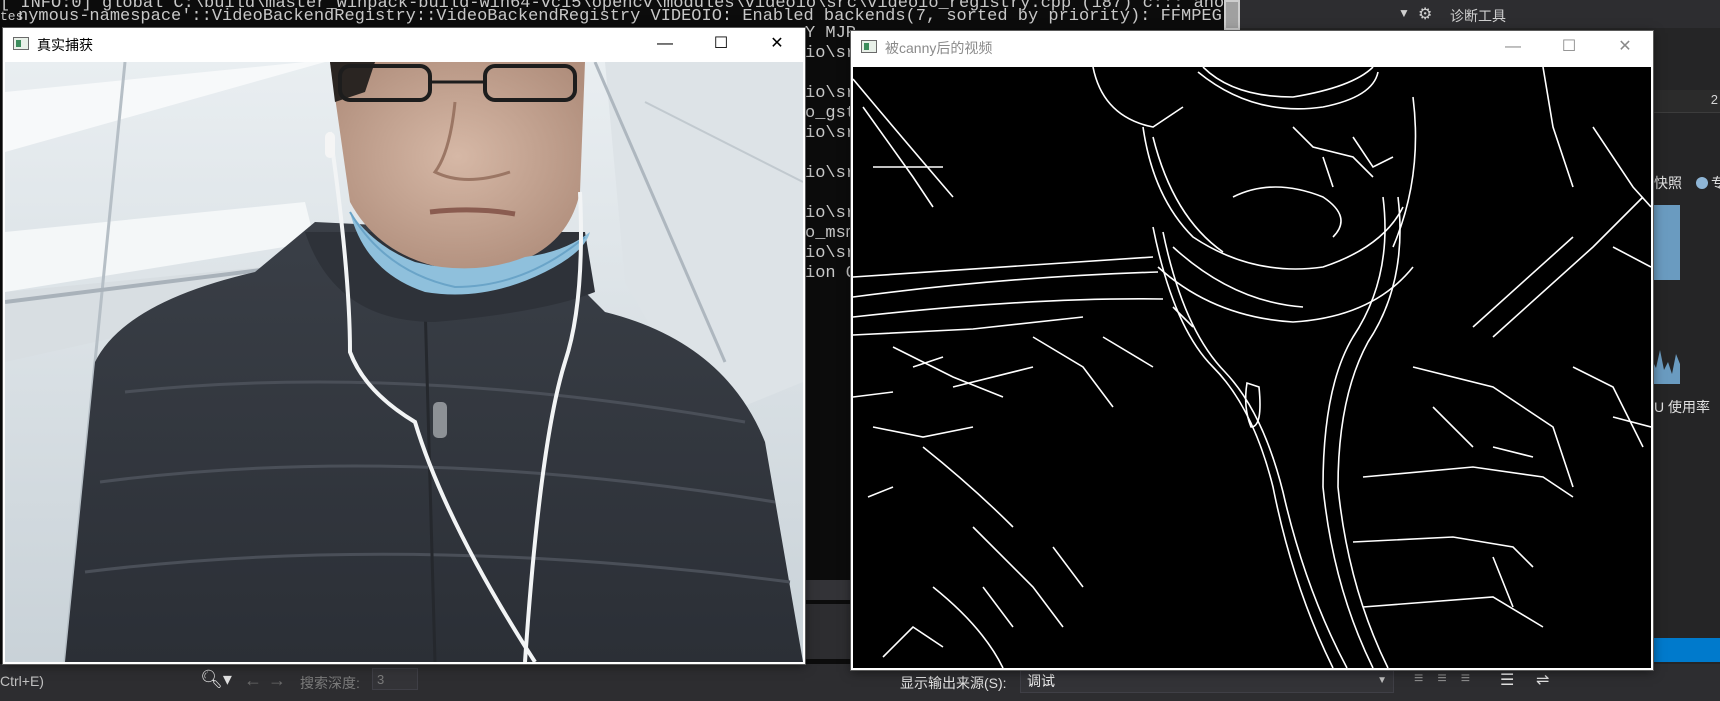  I want to click on window-title: 真实捕获, so click(65, 45).